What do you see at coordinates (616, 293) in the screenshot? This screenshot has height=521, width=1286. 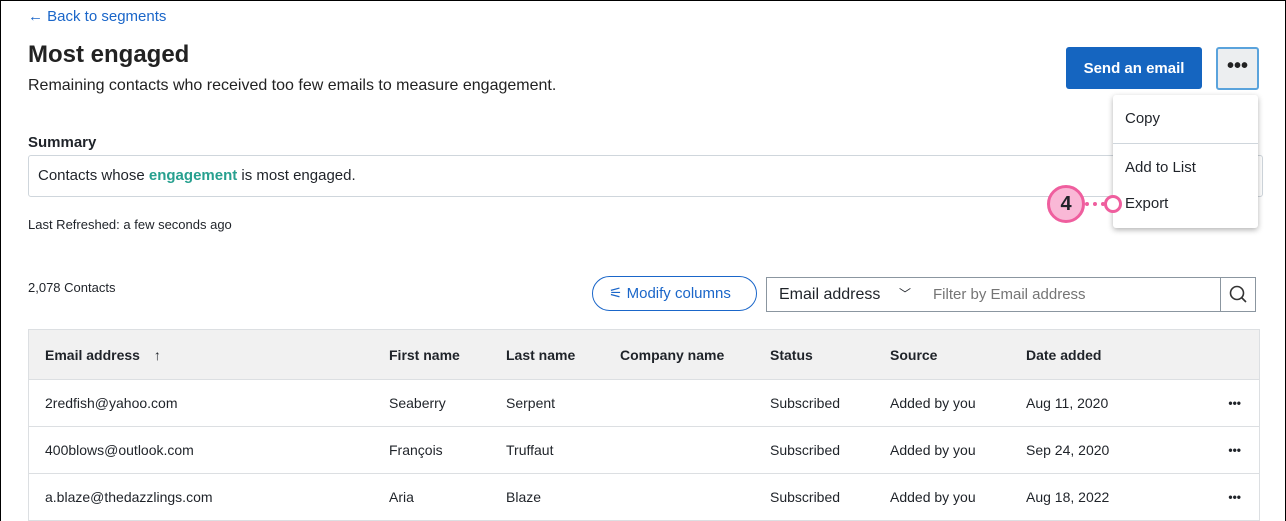 I see `sliders-icon: ⚟` at bounding box center [616, 293].